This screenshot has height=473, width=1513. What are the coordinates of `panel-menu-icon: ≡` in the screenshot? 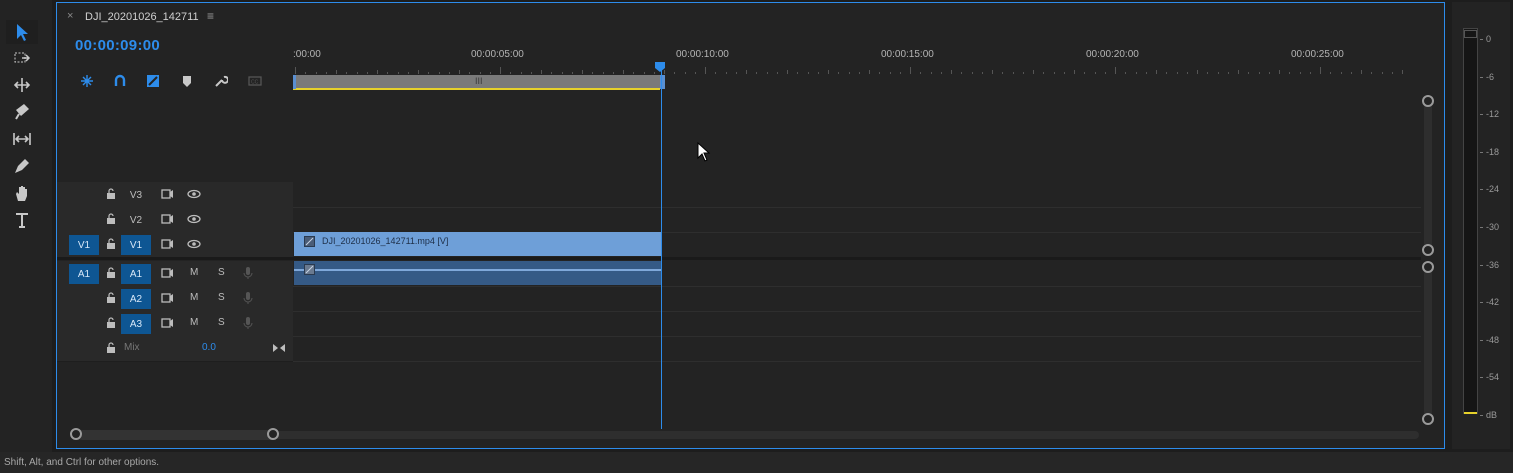 It's located at (210, 16).